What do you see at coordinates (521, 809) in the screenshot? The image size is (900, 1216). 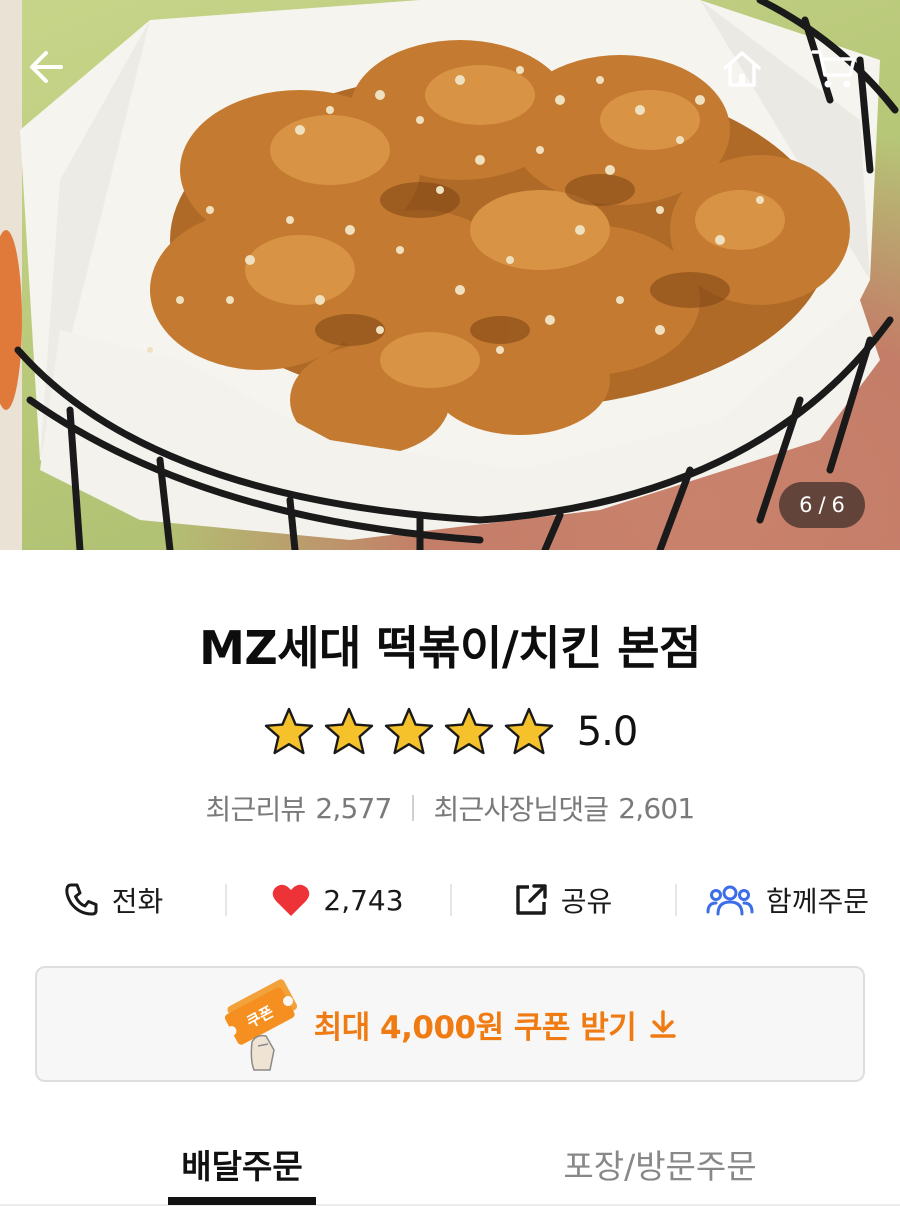 I see `owner-replies-label: 최근사장님댓글` at bounding box center [521, 809].